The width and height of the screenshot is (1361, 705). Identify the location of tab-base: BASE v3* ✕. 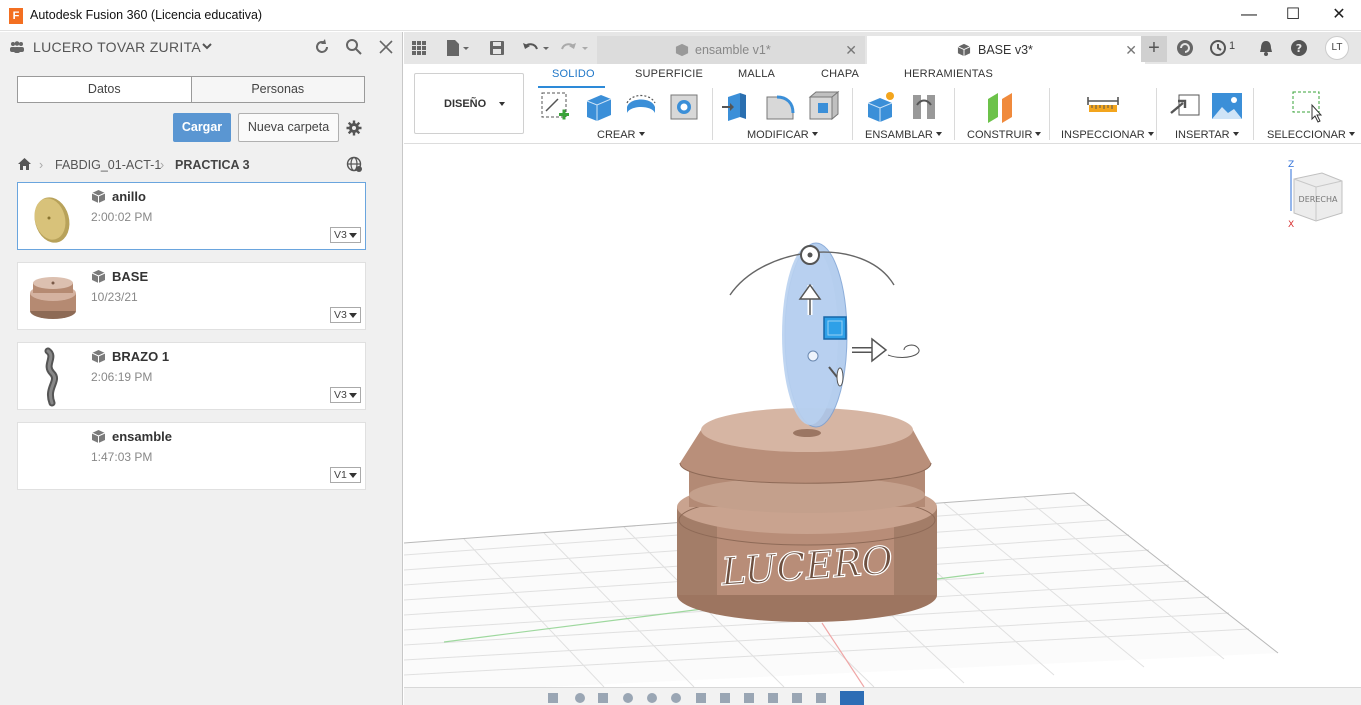
(1006, 50).